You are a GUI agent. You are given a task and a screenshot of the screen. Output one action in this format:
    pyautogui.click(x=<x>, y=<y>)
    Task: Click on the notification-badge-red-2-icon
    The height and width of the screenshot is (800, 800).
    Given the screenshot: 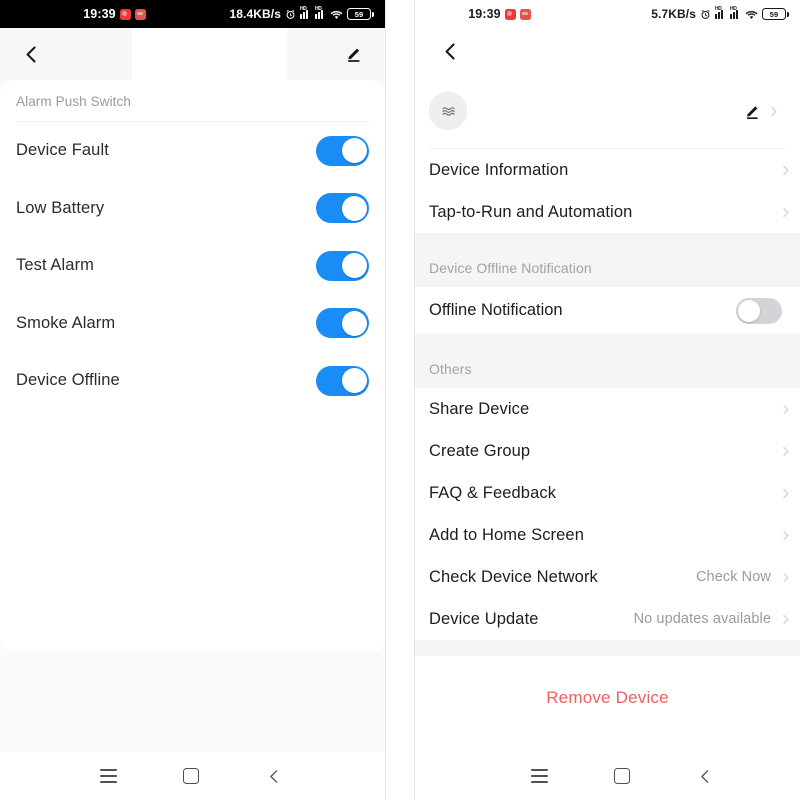 What is the action you would take?
    pyautogui.click(x=525, y=14)
    